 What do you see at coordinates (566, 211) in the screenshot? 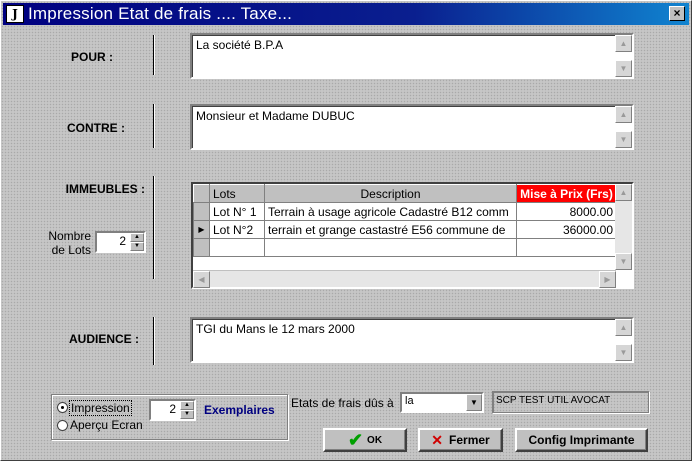
I see `cell-price: 8000.00` at bounding box center [566, 211].